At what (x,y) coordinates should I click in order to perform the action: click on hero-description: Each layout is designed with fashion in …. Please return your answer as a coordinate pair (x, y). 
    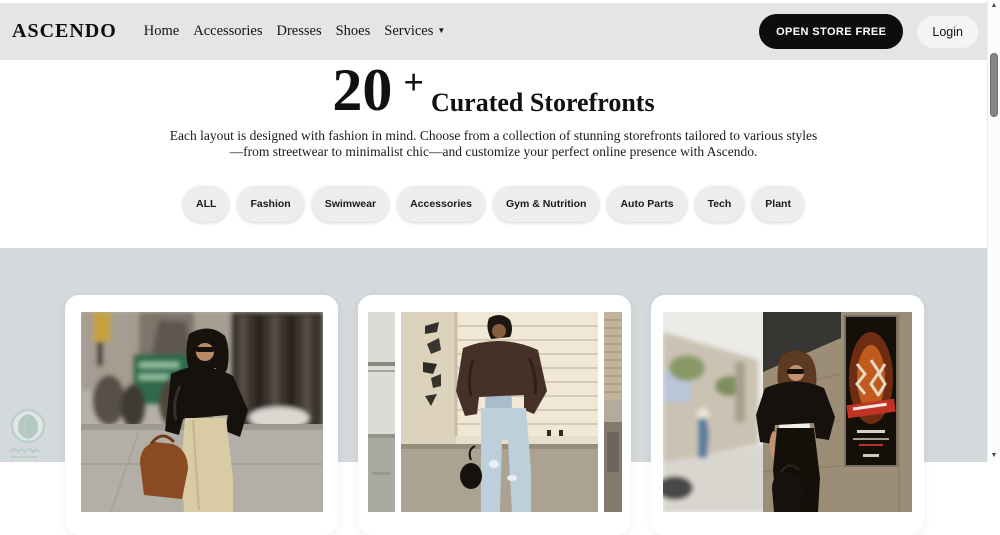
    Looking at the image, I should click on (493, 144).